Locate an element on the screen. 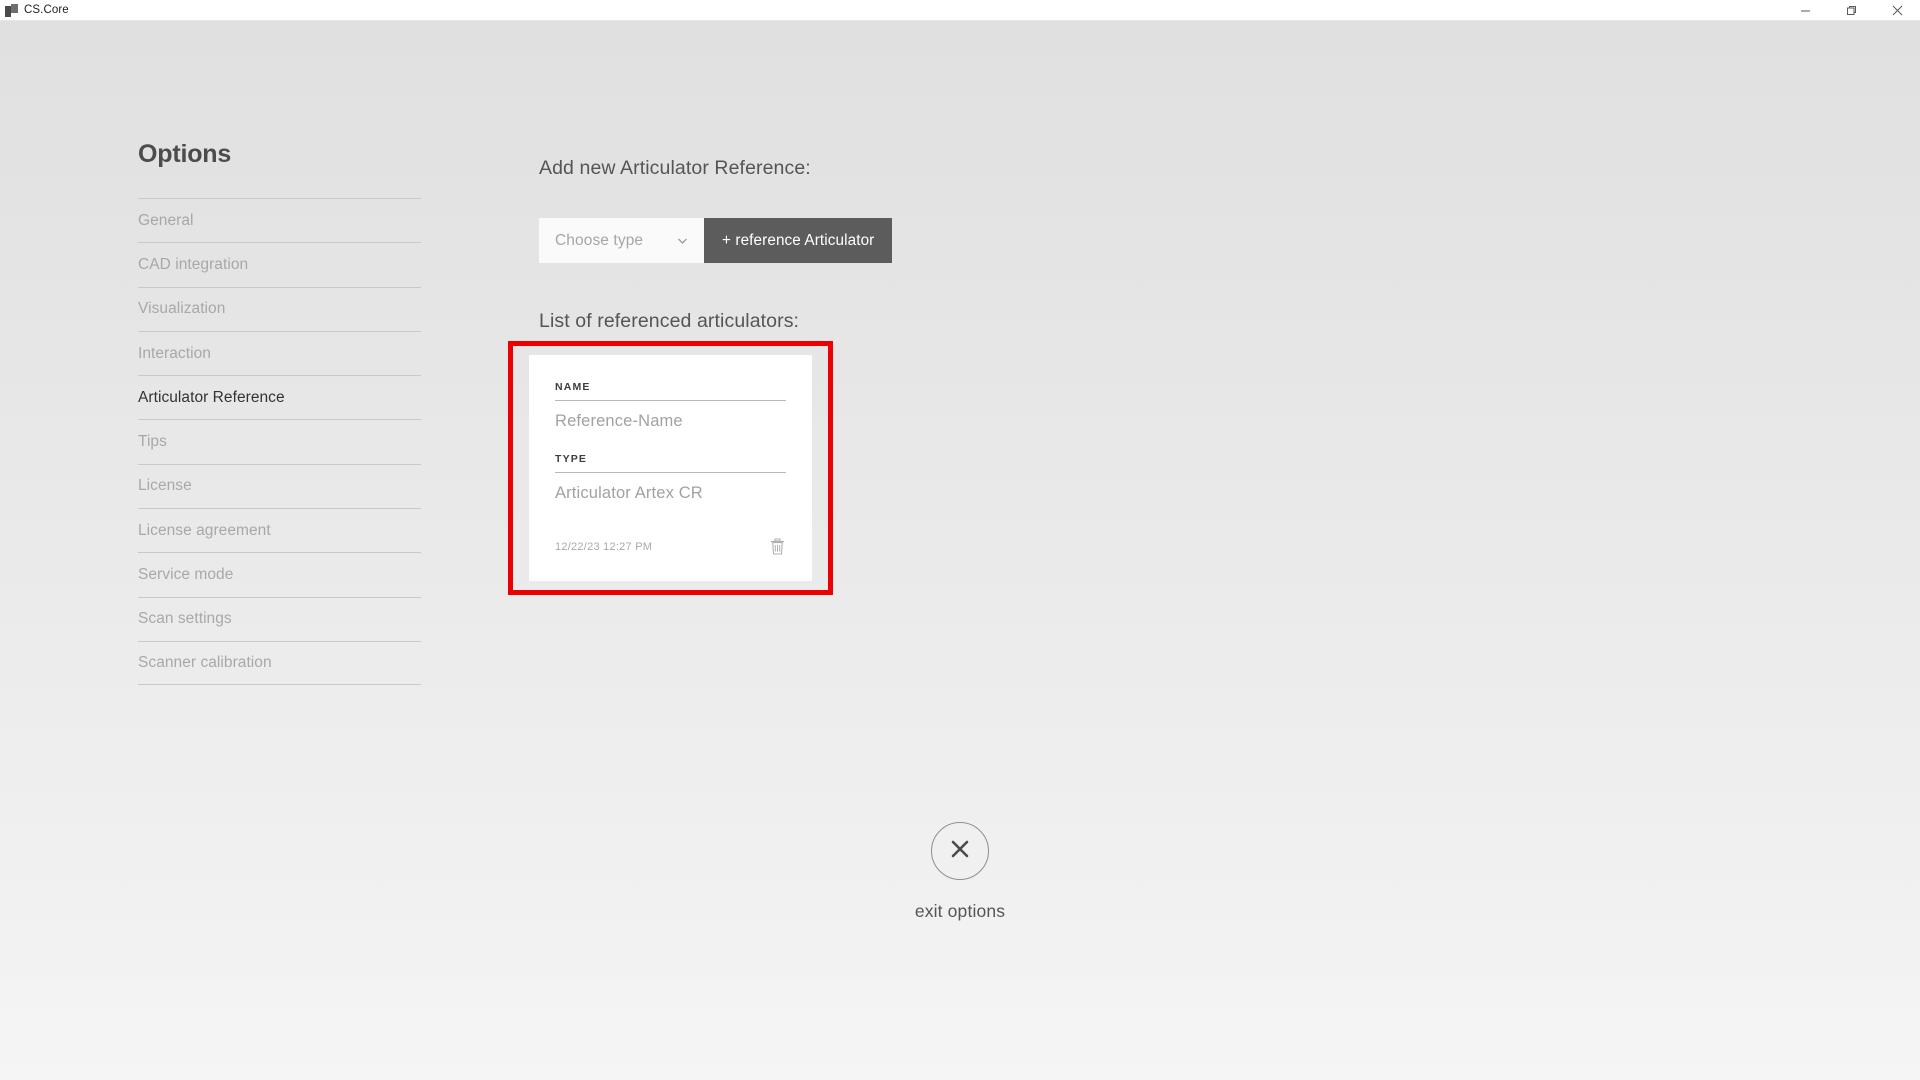  close-icon is located at coordinates (1897, 10).